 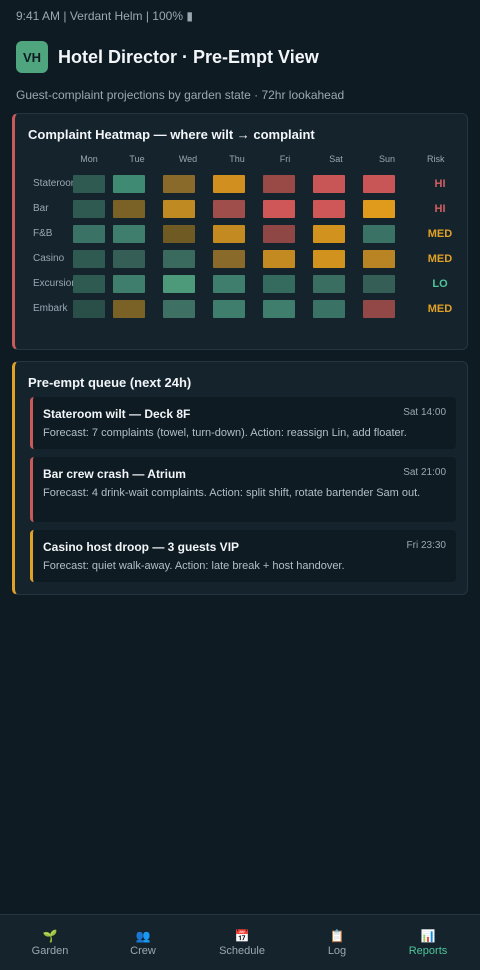 What do you see at coordinates (428, 936) in the screenshot?
I see `bar-chart-icon: 📊` at bounding box center [428, 936].